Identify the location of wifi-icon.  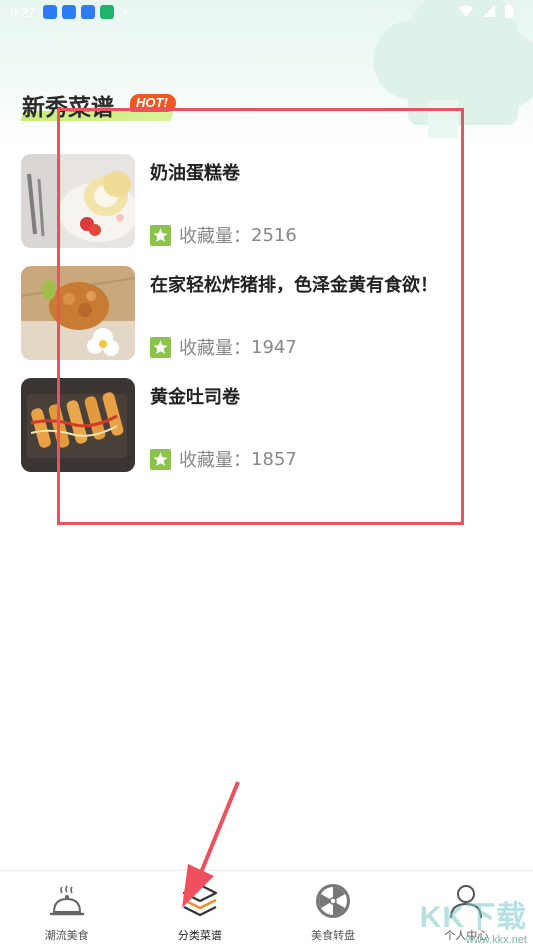
(466, 11).